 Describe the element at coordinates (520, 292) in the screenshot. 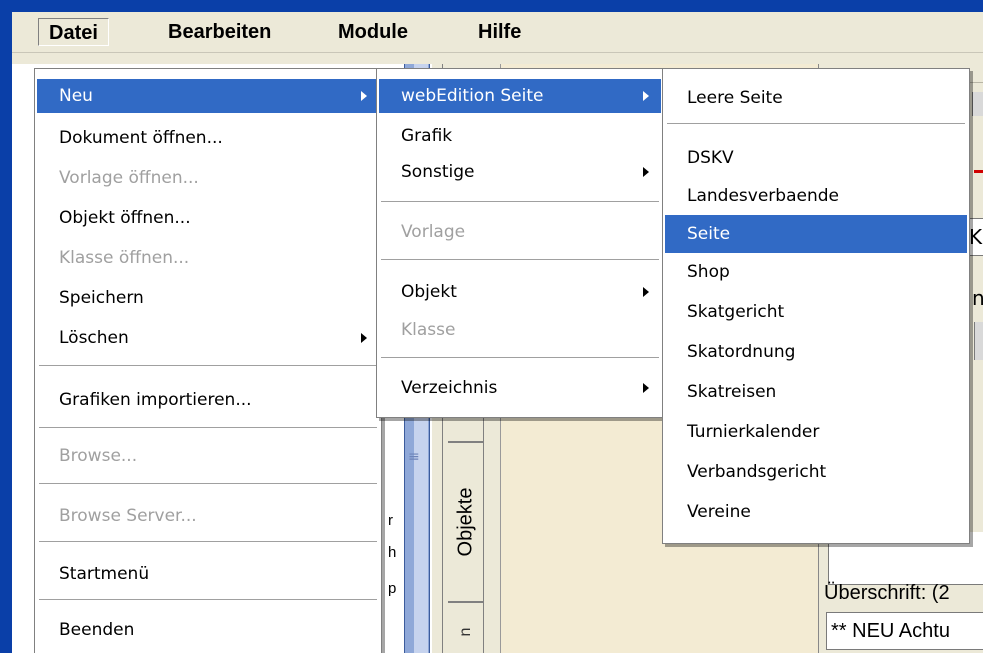

I see `menu-item-objekt: Objekt` at that location.